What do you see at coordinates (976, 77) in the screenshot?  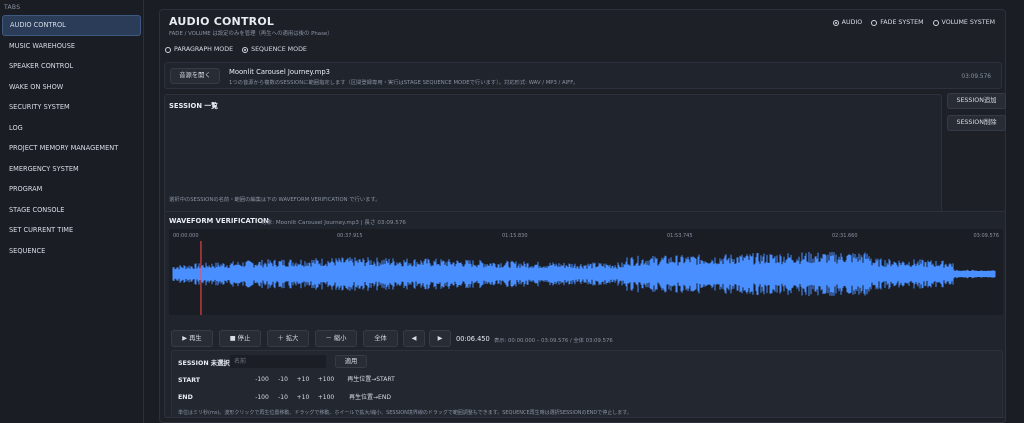 I see `file-duration: 03:09.576` at bounding box center [976, 77].